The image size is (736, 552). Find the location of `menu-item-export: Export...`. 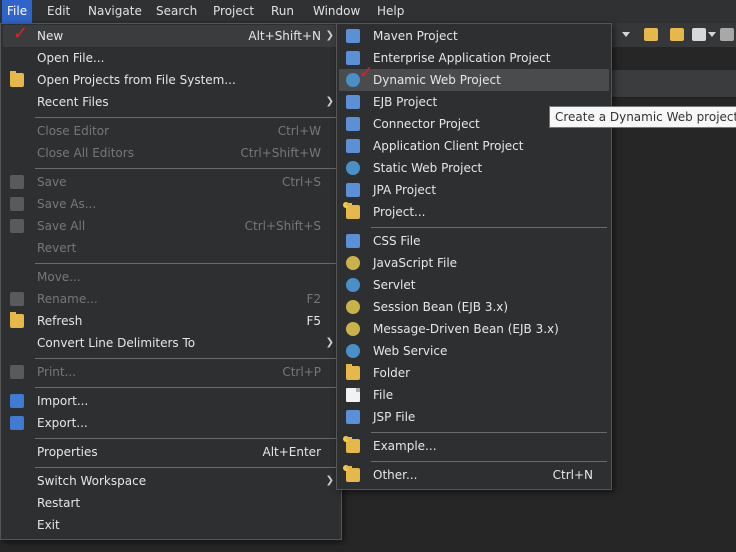

menu-item-export: Export... is located at coordinates (171, 423).